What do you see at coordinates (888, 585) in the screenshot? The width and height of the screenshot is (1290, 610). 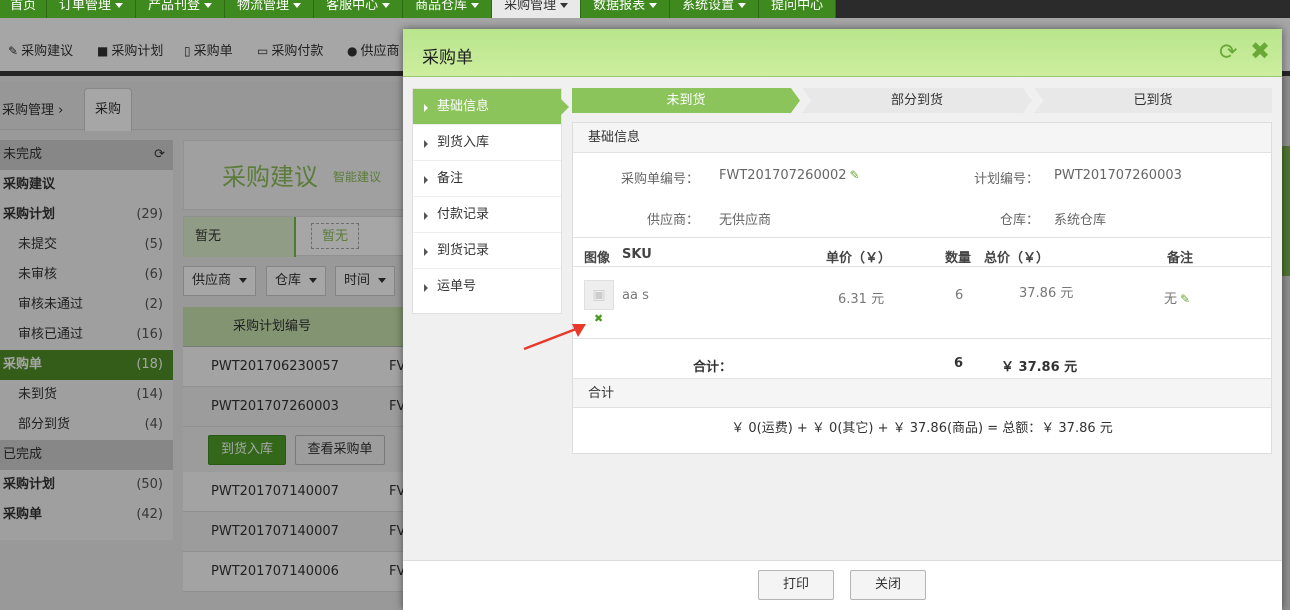 I see `close-button: 关闭` at bounding box center [888, 585].